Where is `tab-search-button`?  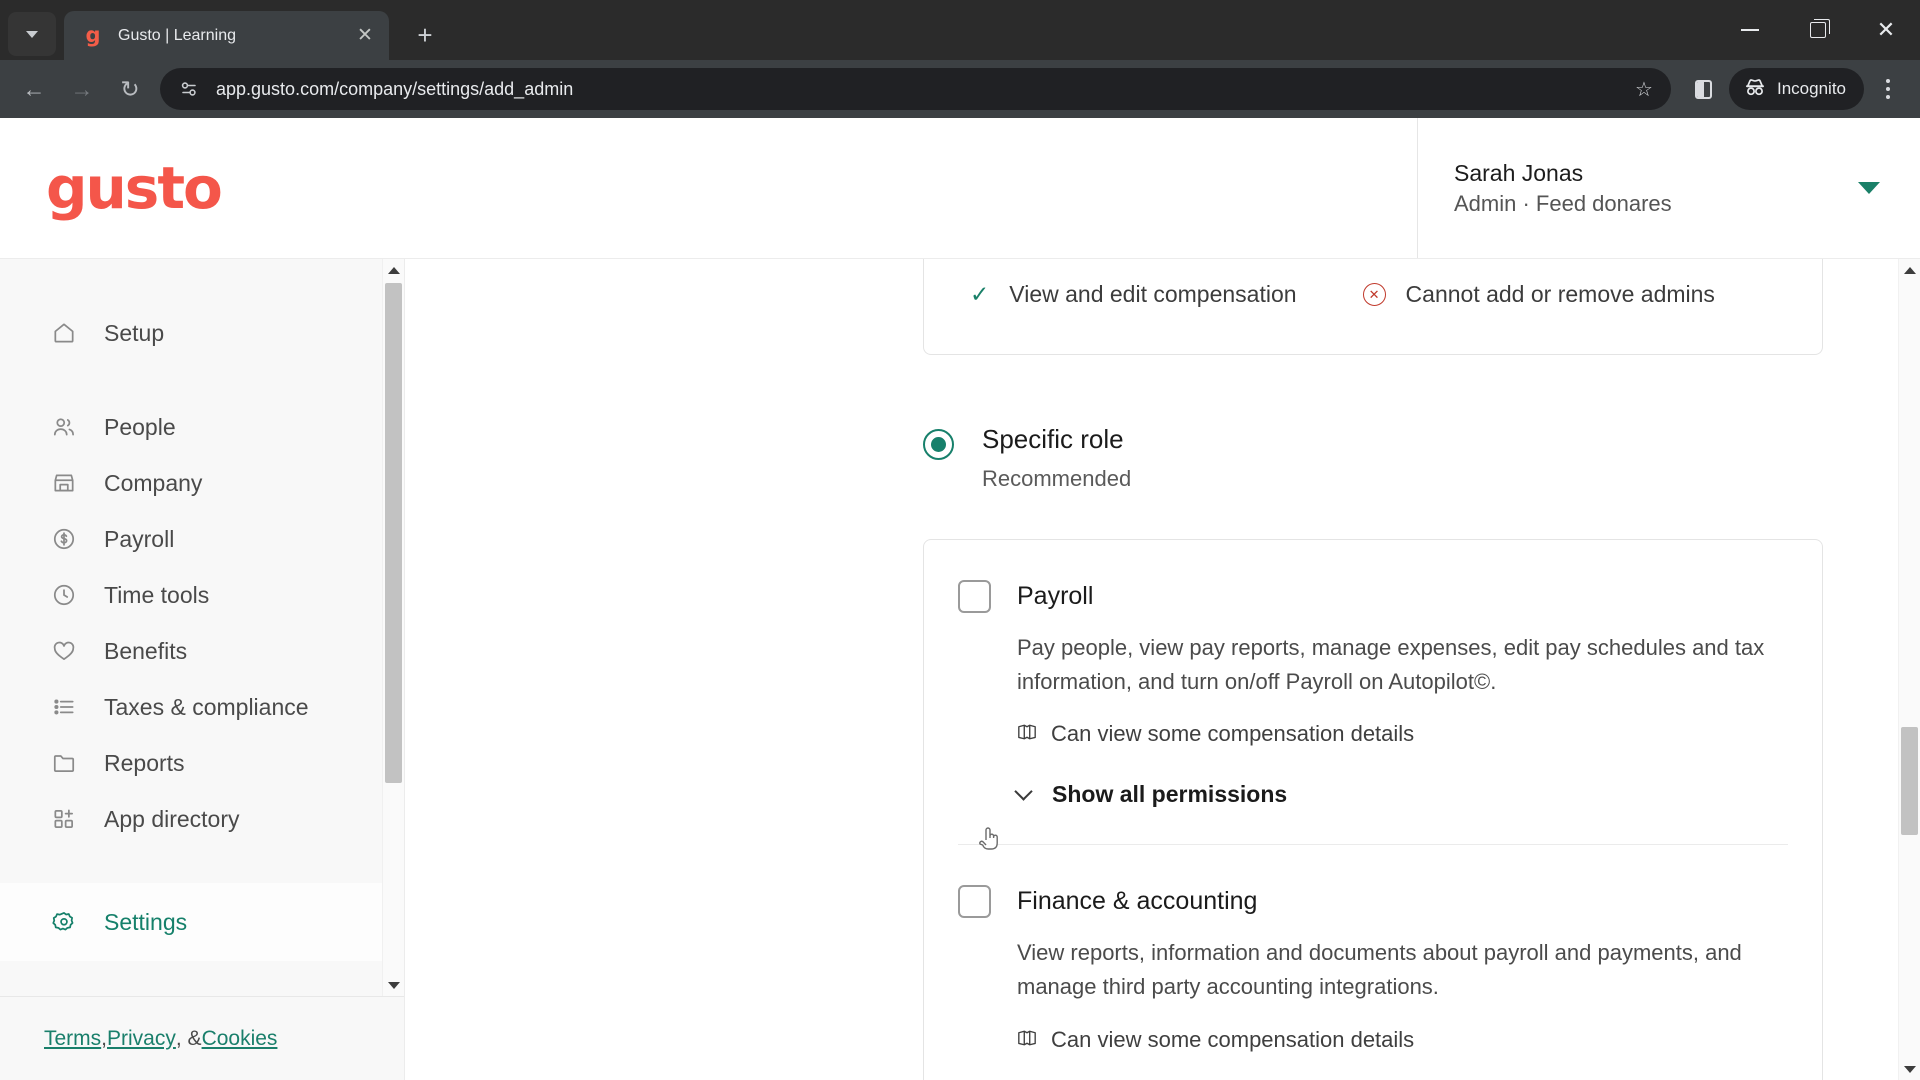
tab-search-button is located at coordinates (32, 34).